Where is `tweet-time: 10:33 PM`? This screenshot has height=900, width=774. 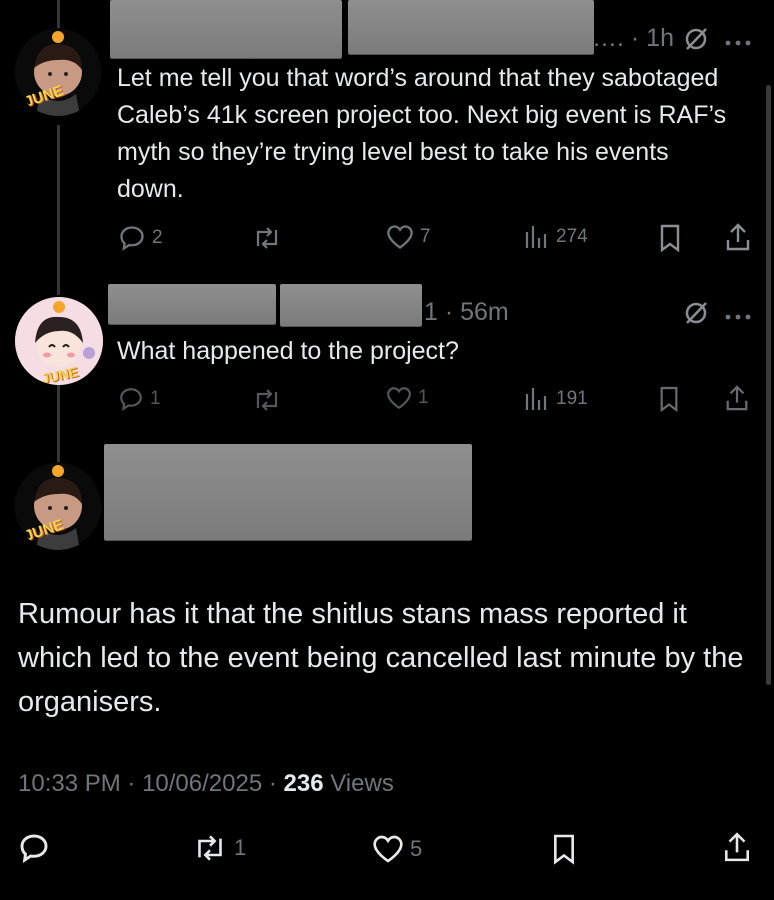
tweet-time: 10:33 PM is located at coordinates (69, 783).